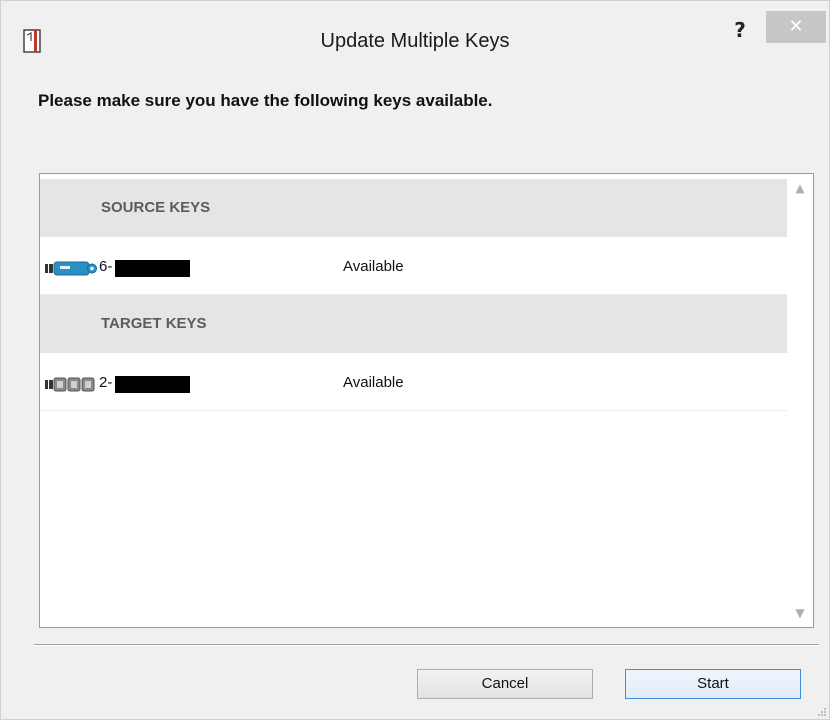  What do you see at coordinates (796, 27) in the screenshot?
I see `close-button: ✕` at bounding box center [796, 27].